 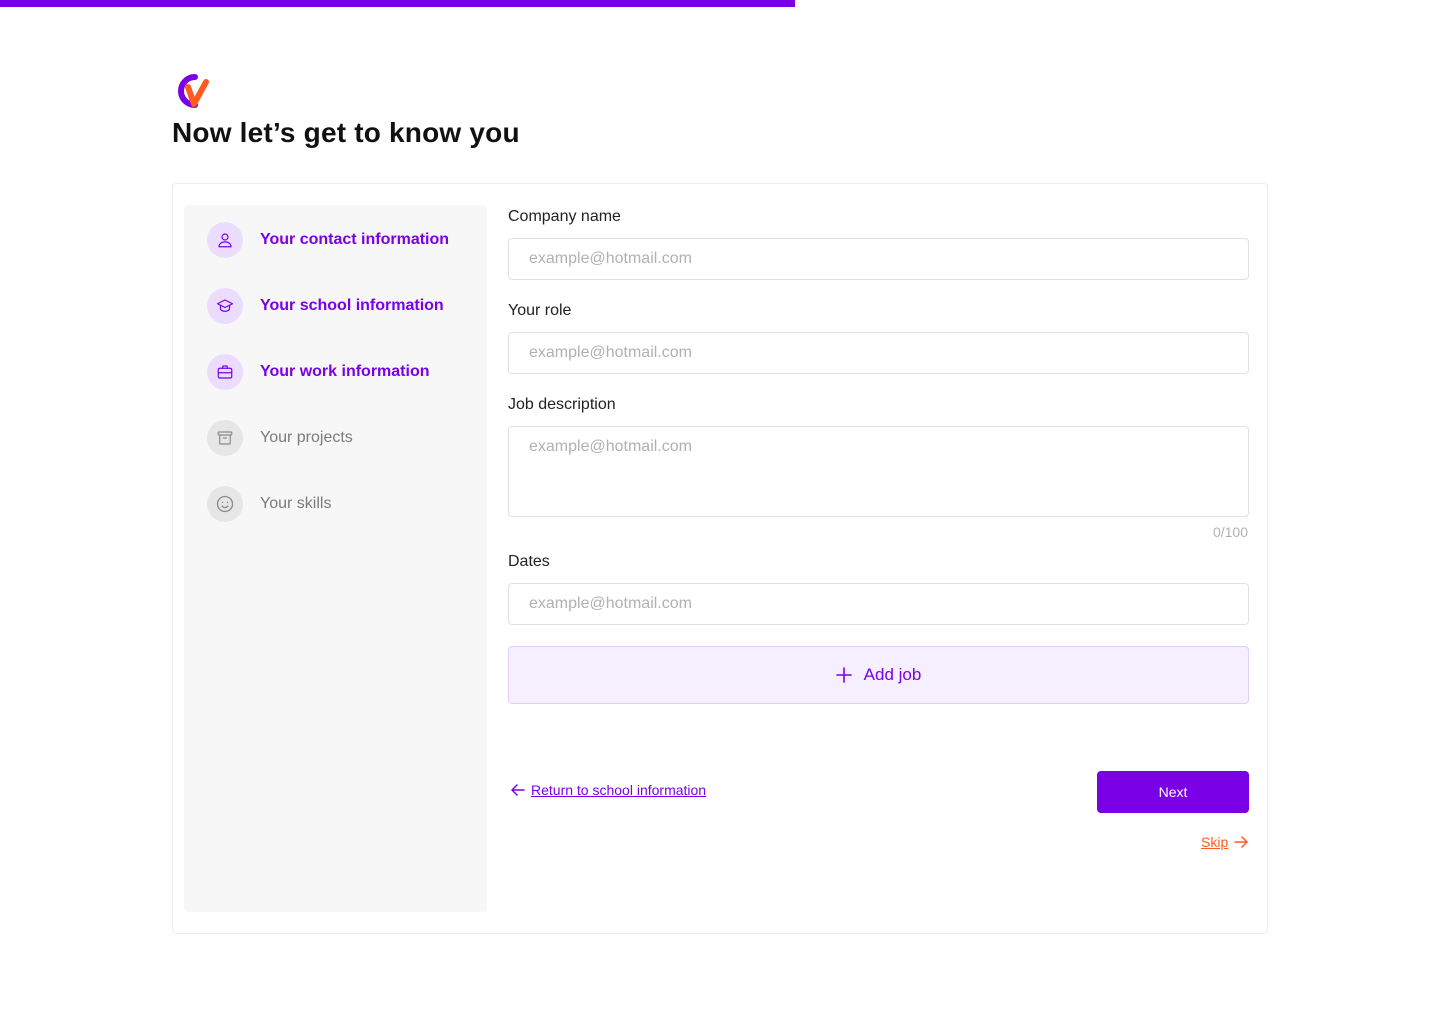 What do you see at coordinates (296, 503) in the screenshot?
I see `step-label: Your skills` at bounding box center [296, 503].